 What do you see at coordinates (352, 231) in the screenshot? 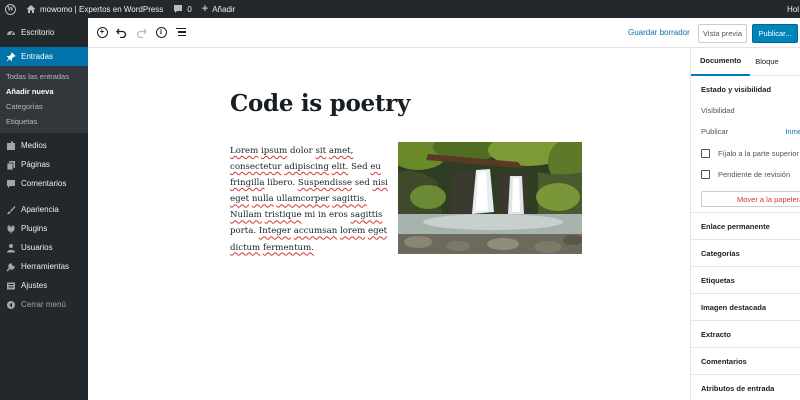
I see `paragraph-word: lorem` at bounding box center [352, 231].